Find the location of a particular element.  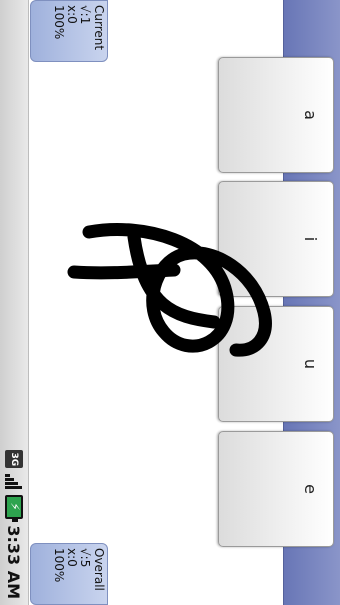

overall-correct-count: √:5 is located at coordinates (85, 558).